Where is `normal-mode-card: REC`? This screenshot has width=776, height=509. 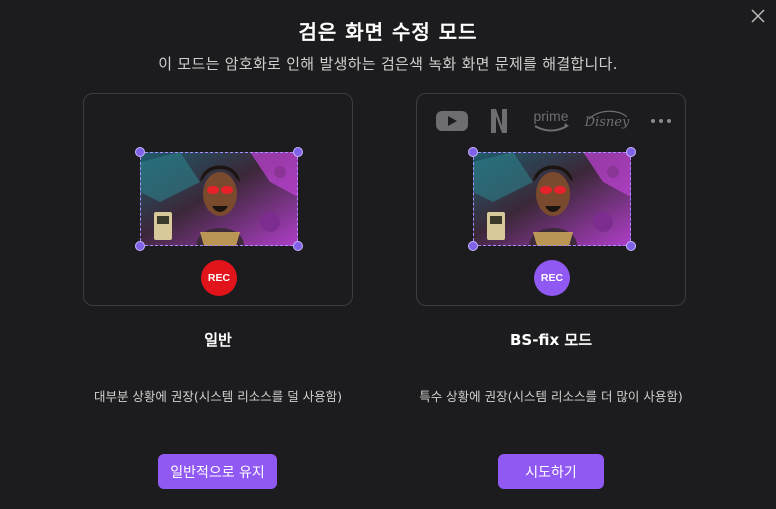
normal-mode-card: REC is located at coordinates (218, 199).